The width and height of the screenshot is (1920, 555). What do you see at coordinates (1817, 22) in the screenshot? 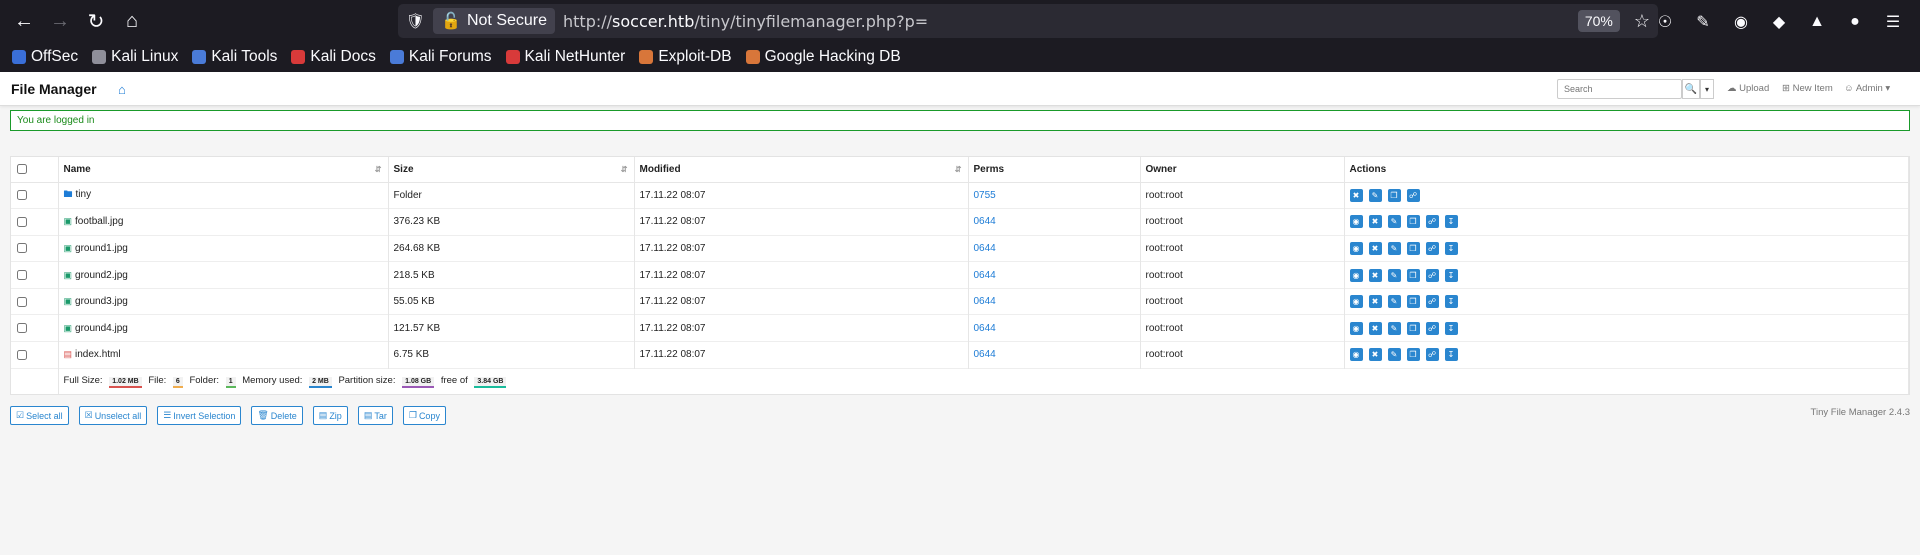
I see `hat-icon: ▲` at bounding box center [1817, 22].